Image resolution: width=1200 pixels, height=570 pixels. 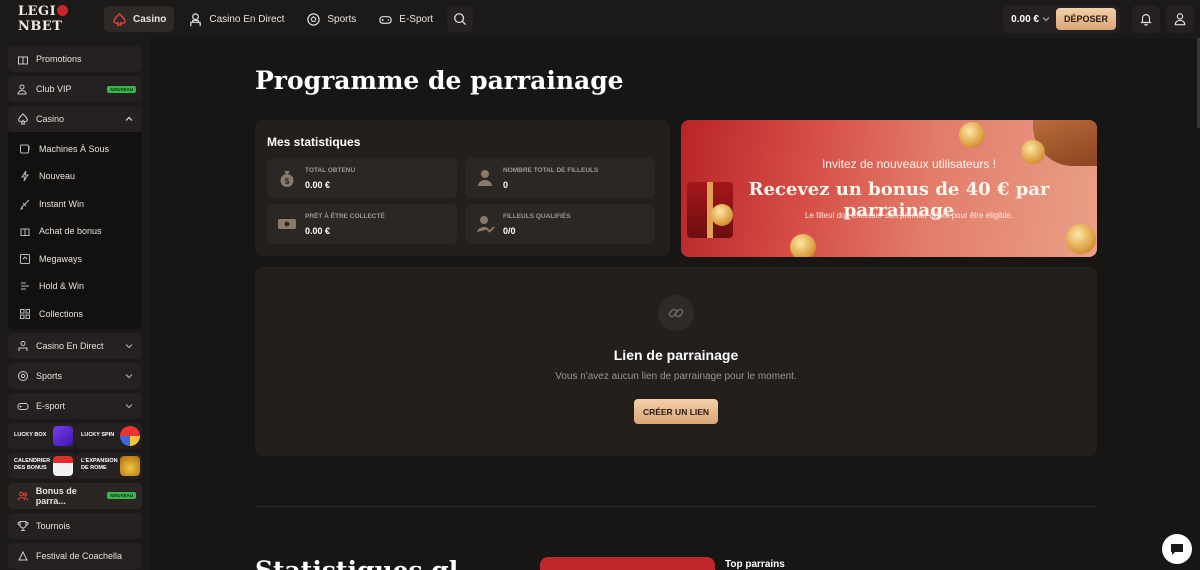 What do you see at coordinates (75, 495) in the screenshot?
I see `sidebar-item-referral: Bonus de parra... NOUVEAU` at bounding box center [75, 495].